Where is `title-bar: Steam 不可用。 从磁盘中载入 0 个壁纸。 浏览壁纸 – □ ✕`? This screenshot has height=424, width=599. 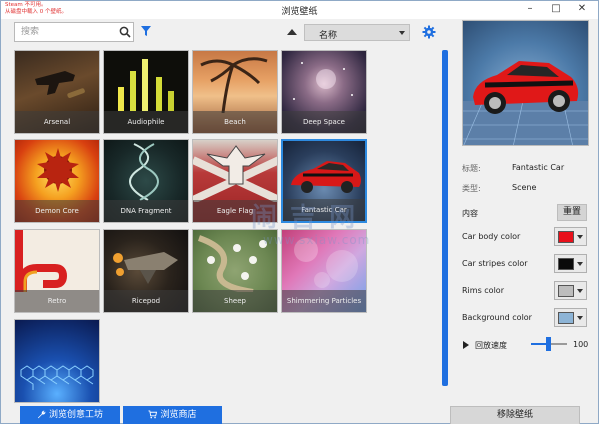
title-bar: Steam 不可用。 从磁盘中载入 0 个壁纸。 浏览壁纸 – □ ✕ is located at coordinates (299, 10).